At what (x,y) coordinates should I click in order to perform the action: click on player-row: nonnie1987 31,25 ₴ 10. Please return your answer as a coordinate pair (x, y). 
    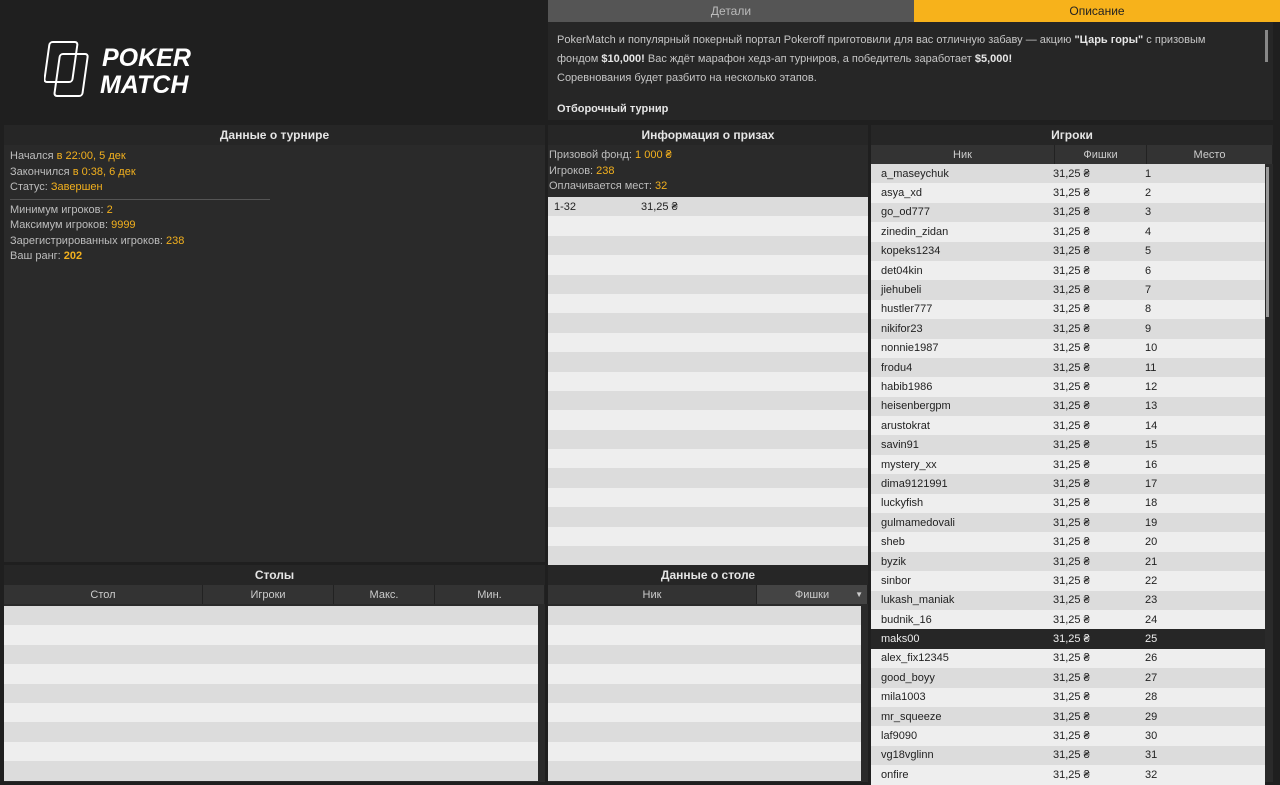
    Looking at the image, I should click on (1068, 348).